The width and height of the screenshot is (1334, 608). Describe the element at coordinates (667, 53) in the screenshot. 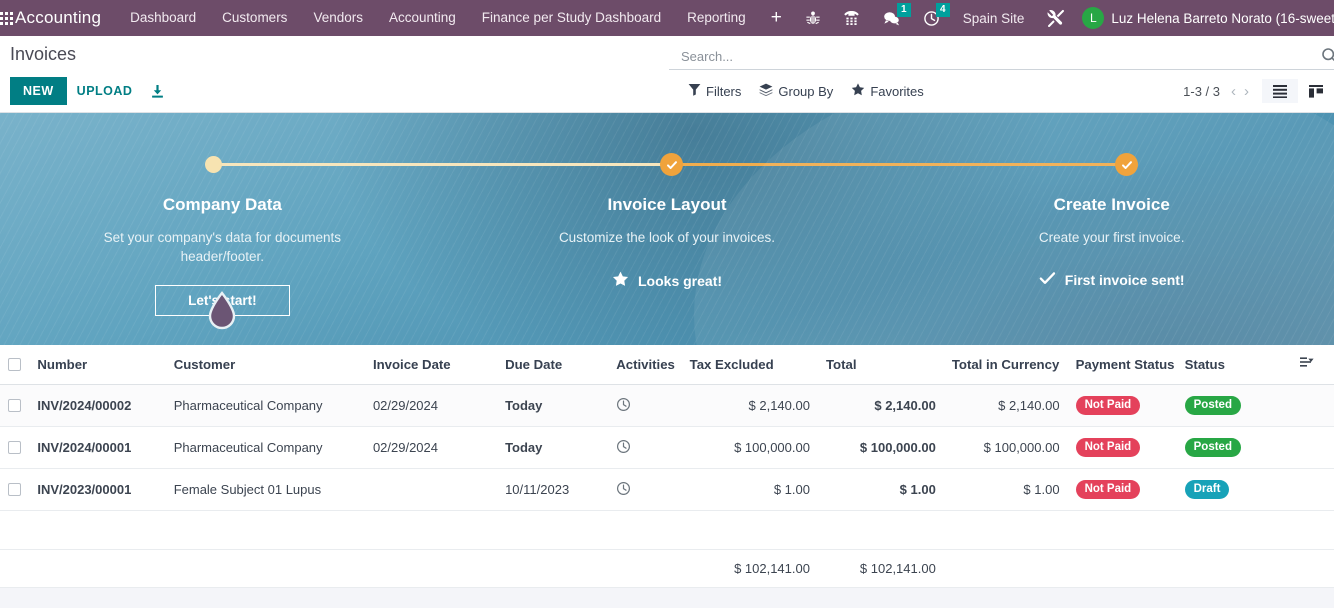

I see `control-panel-top-row: Invoices` at that location.